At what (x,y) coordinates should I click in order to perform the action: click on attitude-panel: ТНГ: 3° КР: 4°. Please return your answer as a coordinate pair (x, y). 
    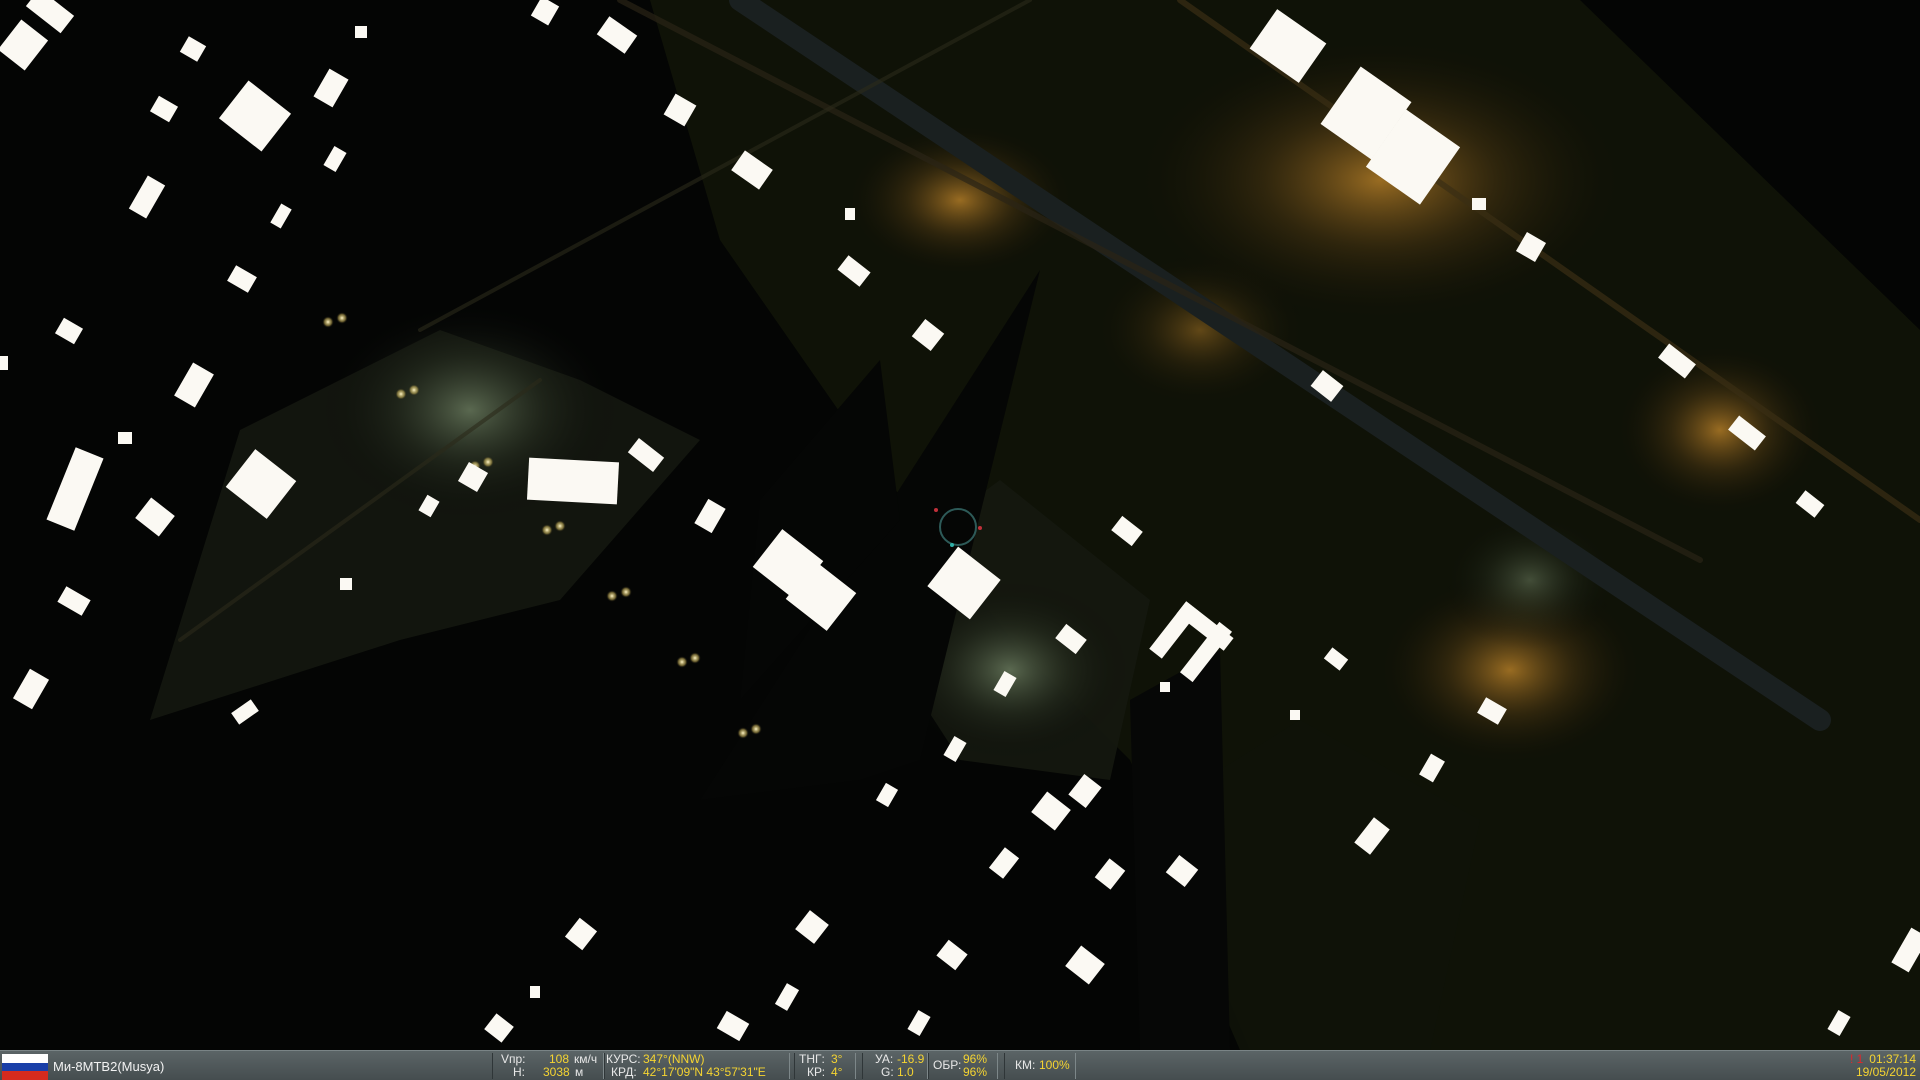
    Looking at the image, I should click on (825, 1066).